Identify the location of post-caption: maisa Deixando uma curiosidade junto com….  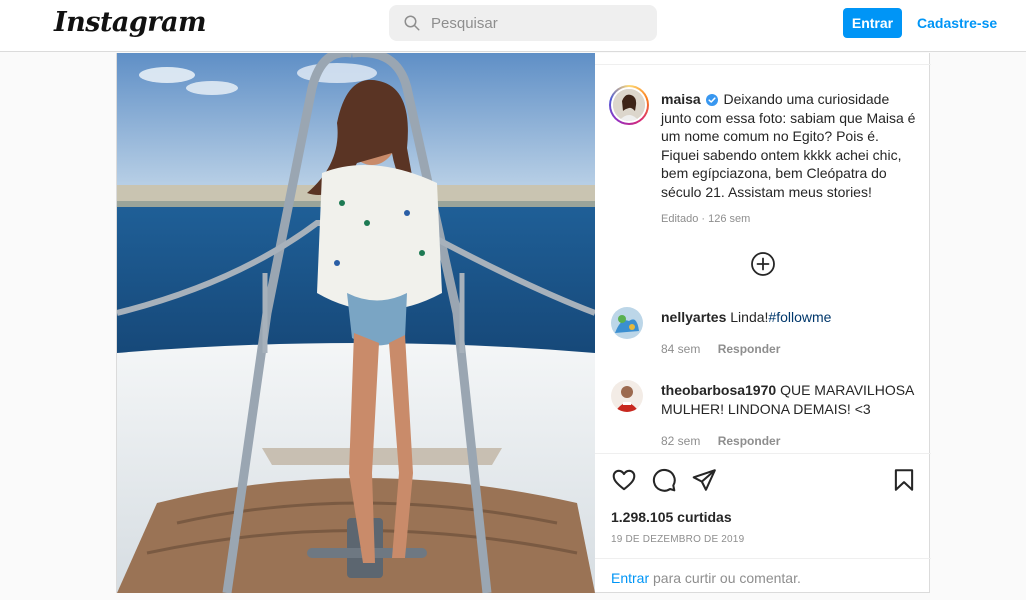
(790, 145).